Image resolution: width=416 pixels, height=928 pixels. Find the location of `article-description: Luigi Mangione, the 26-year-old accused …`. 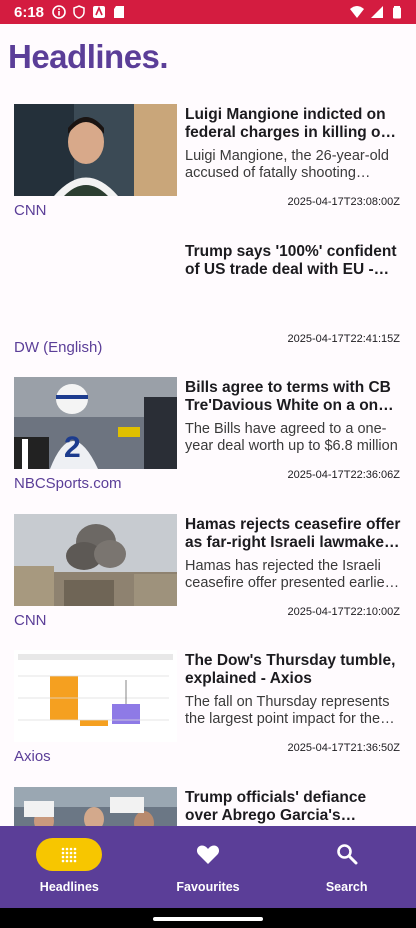

article-description: Luigi Mangione, the 26-year-old accused … is located at coordinates (287, 164).